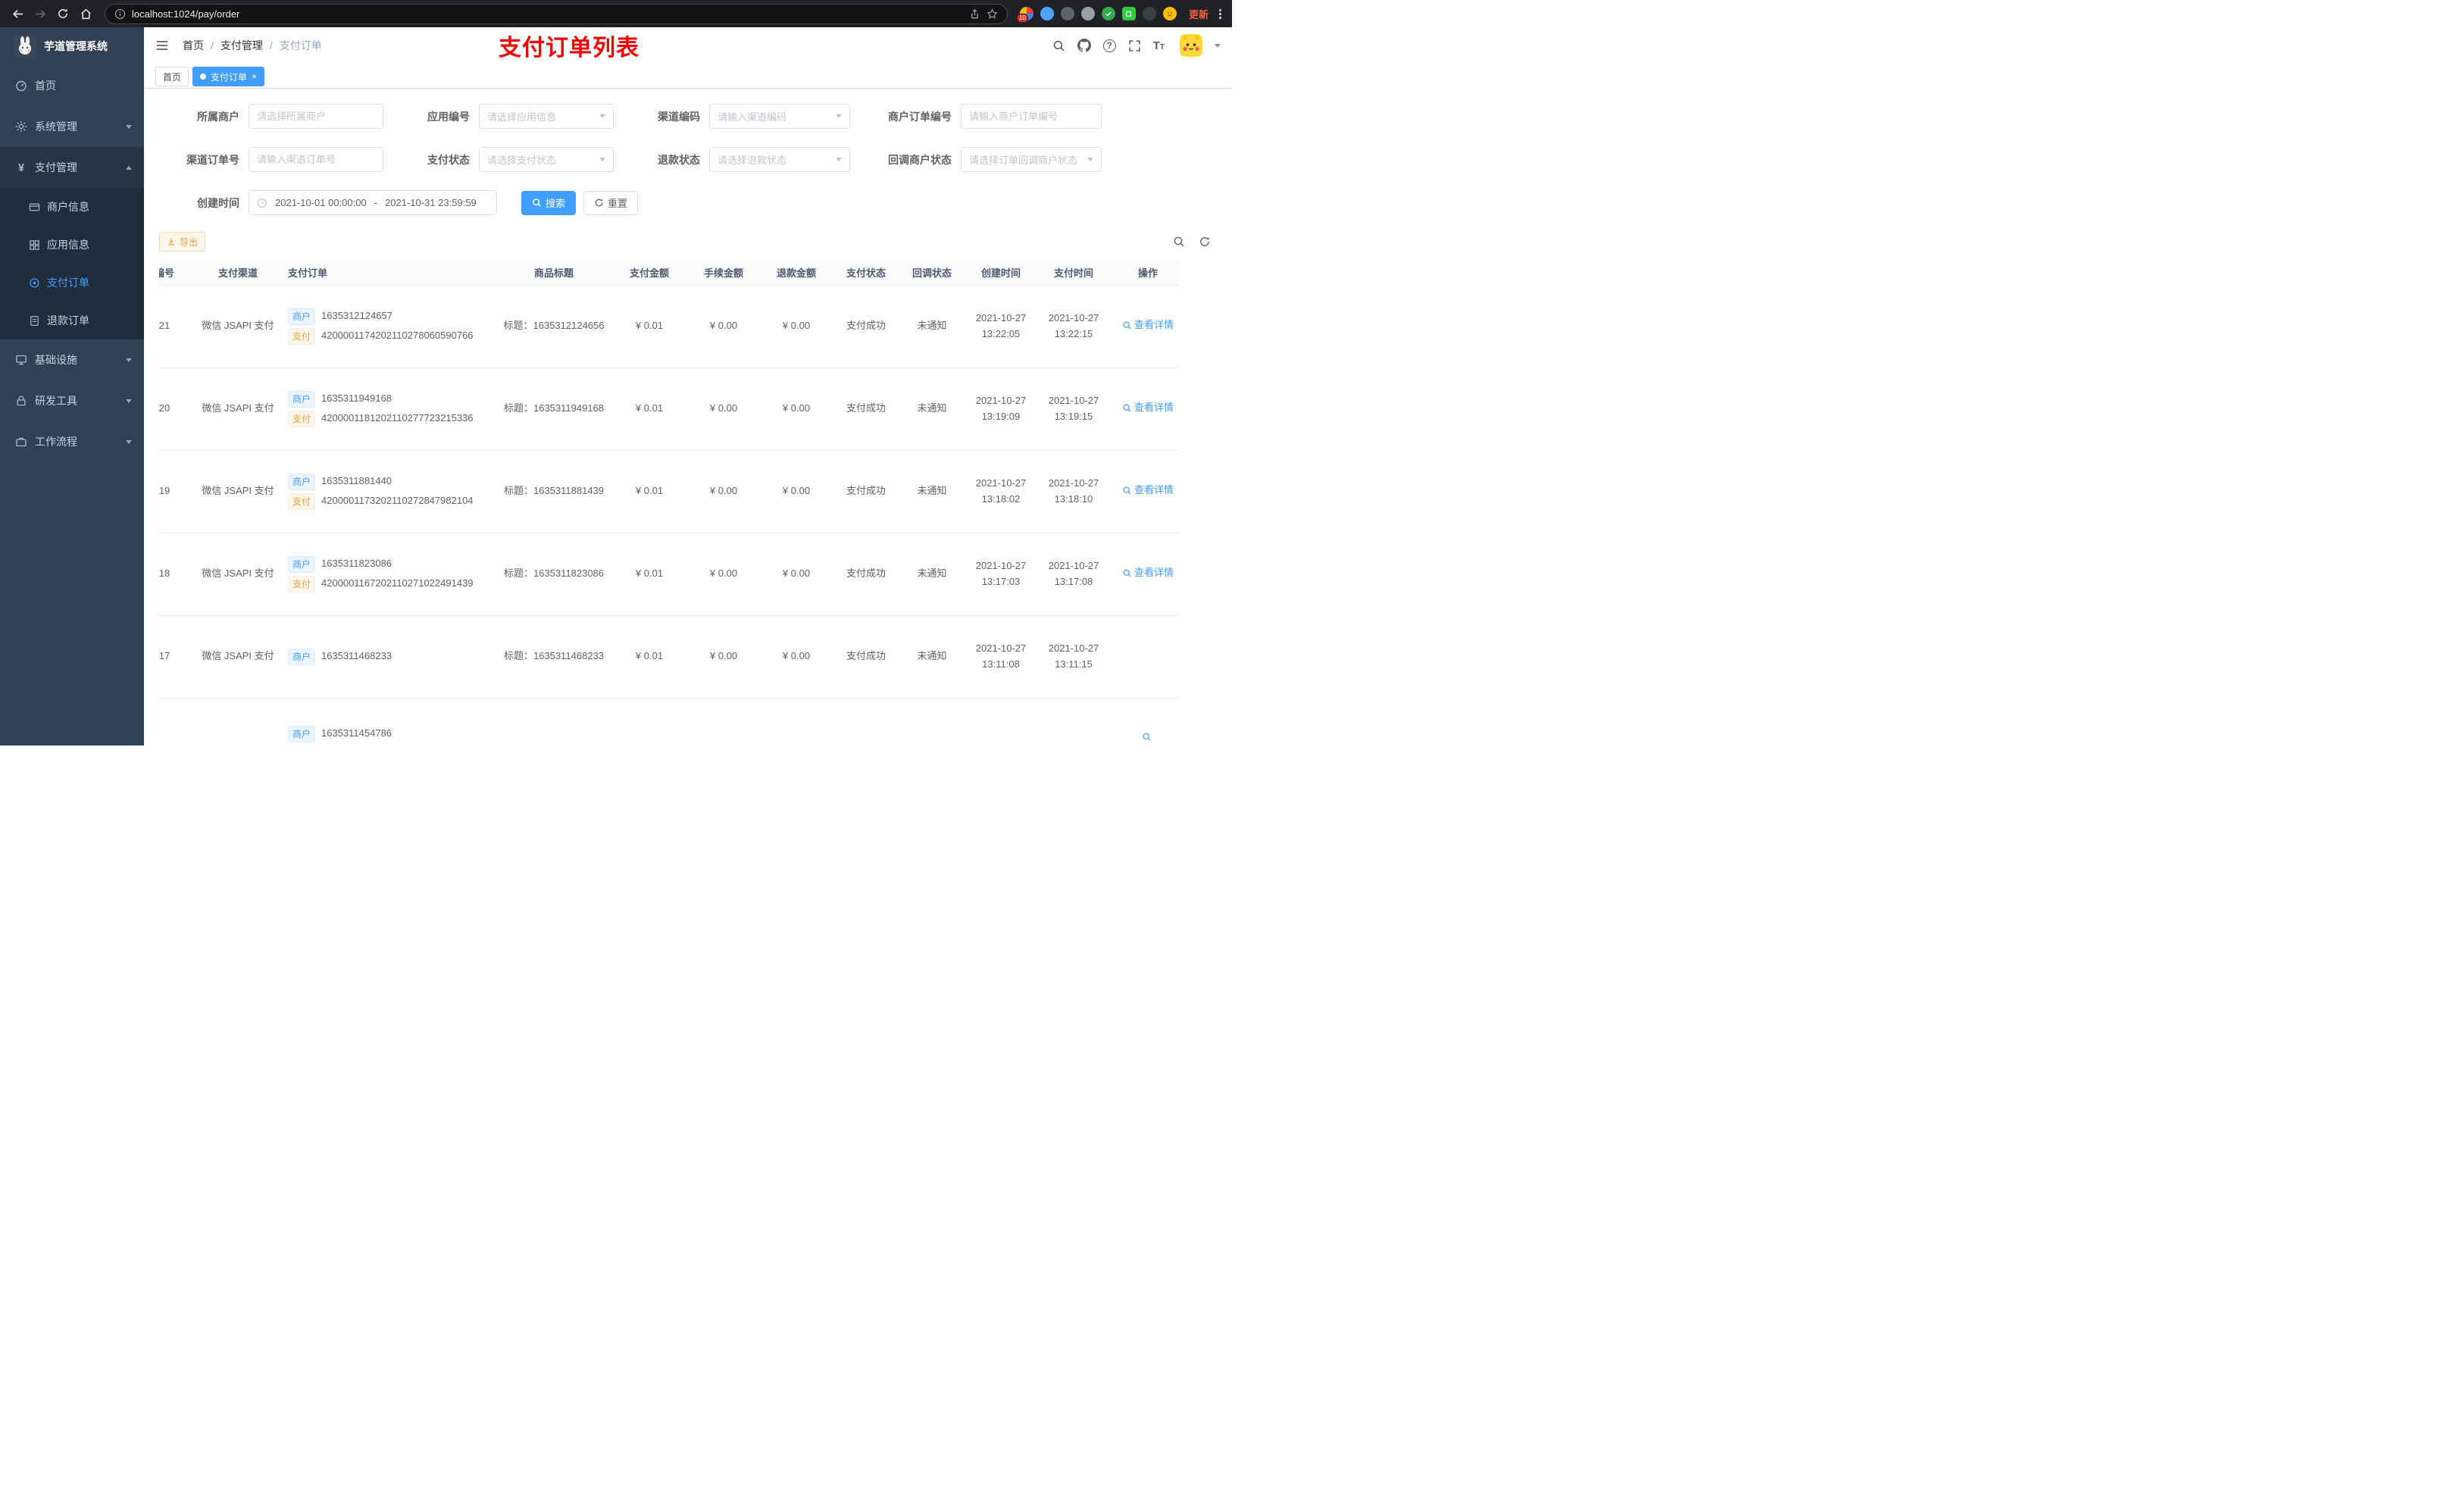 This screenshot has width=2464, height=1491. What do you see at coordinates (547, 14) in the screenshot?
I see `url-text: localhost:1024/pay/order` at bounding box center [547, 14].